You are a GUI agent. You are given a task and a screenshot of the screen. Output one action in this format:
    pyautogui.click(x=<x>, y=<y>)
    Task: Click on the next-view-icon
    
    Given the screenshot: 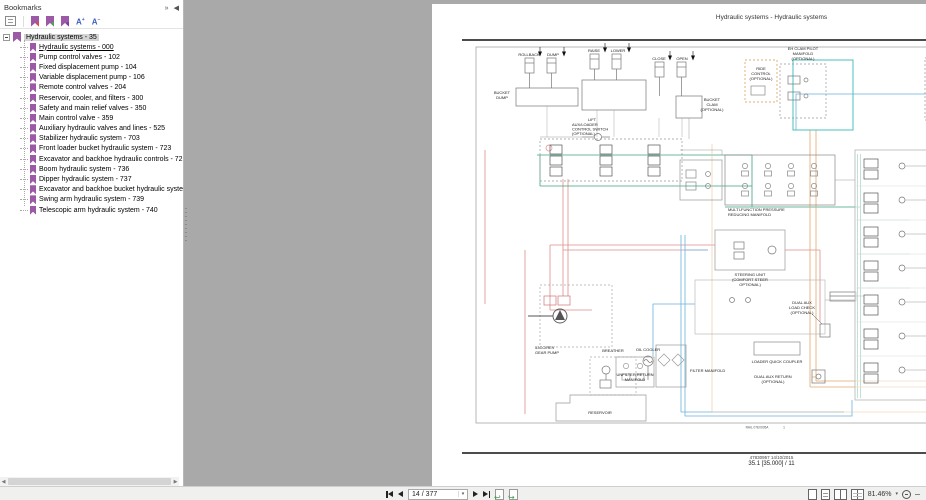 What is the action you would take?
    pyautogui.click(x=513, y=494)
    